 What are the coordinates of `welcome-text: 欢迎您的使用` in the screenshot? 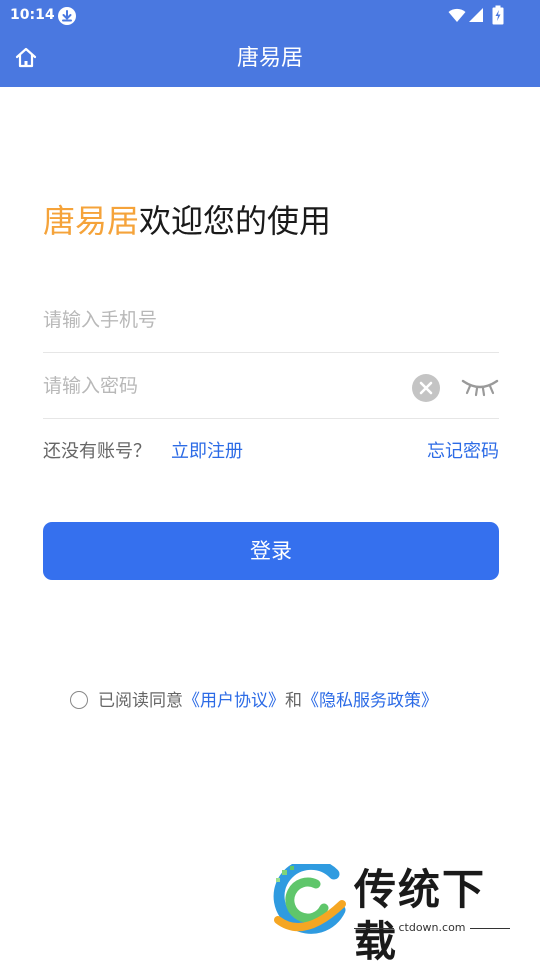 It's located at (235, 221).